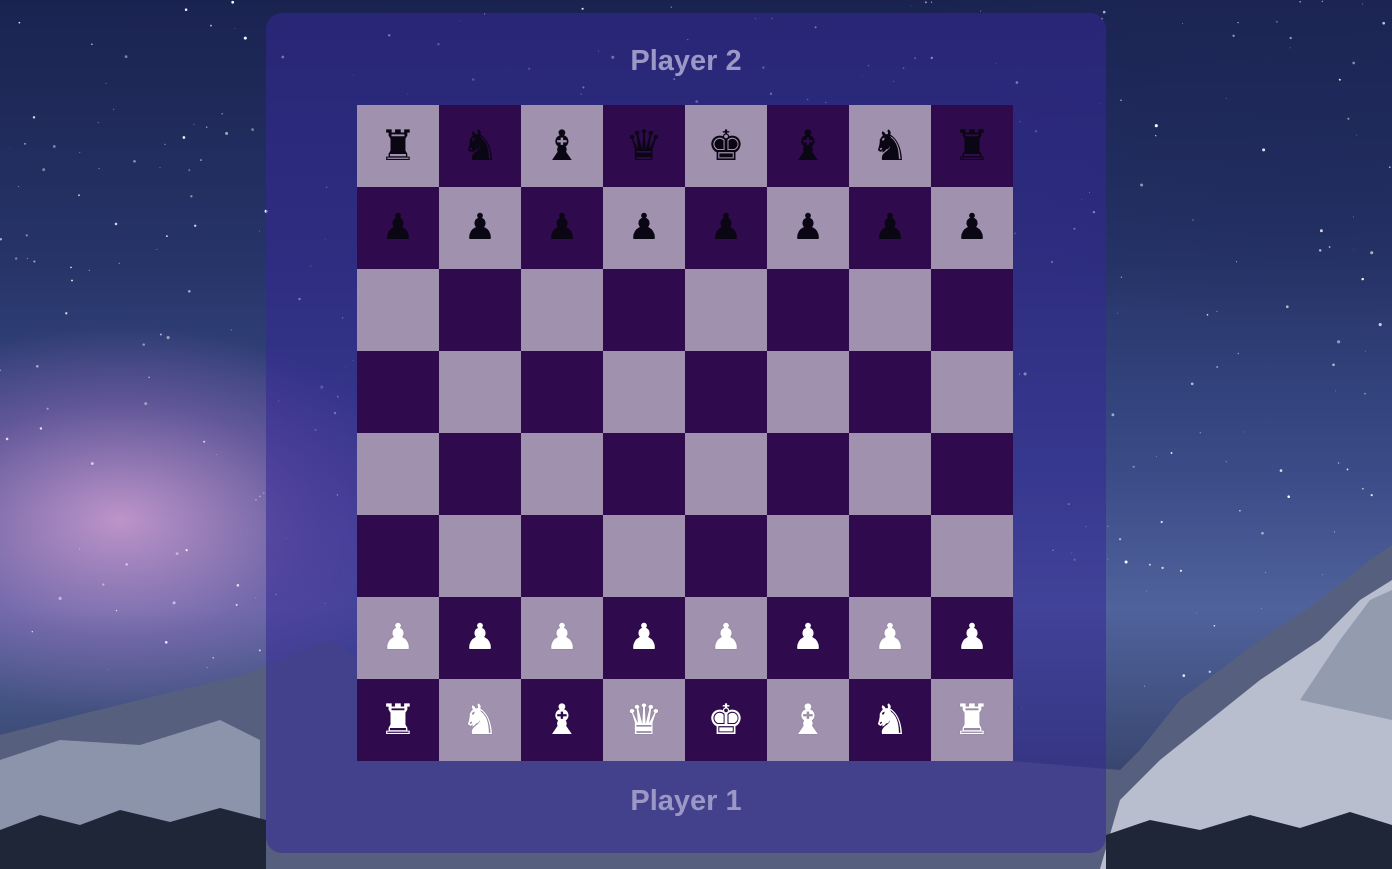 The height and width of the screenshot is (869, 1392). I want to click on square-d4, so click(644, 474).